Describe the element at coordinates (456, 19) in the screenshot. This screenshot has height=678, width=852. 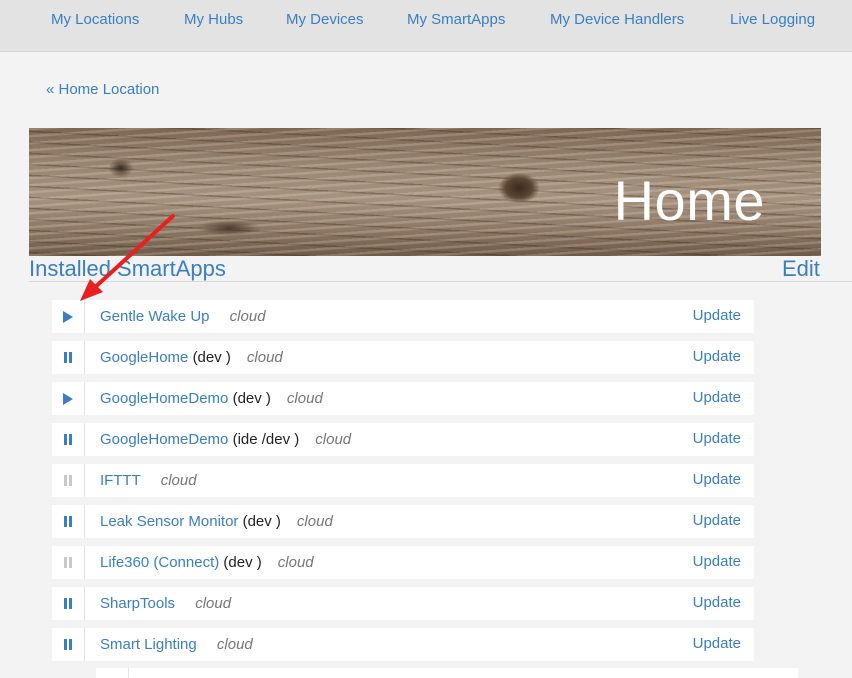
I see `nav-my-smartapps: My SmartApps` at that location.